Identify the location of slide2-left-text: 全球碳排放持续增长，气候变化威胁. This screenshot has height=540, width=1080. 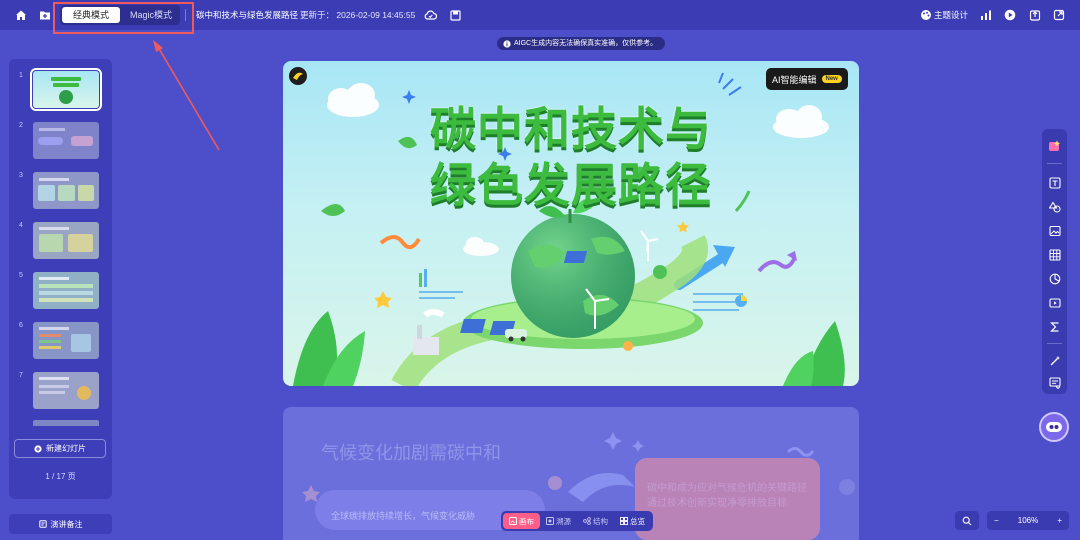
(403, 516).